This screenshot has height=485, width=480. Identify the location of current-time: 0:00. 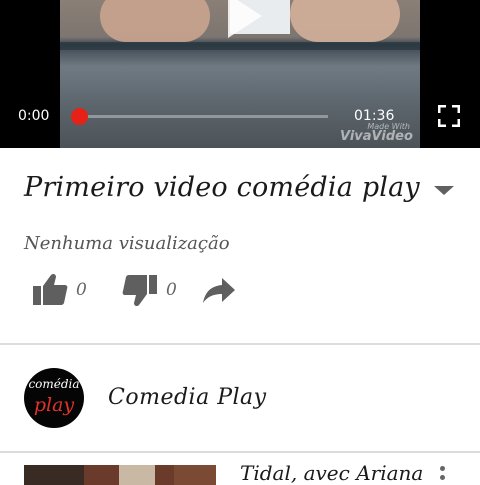
(34, 116).